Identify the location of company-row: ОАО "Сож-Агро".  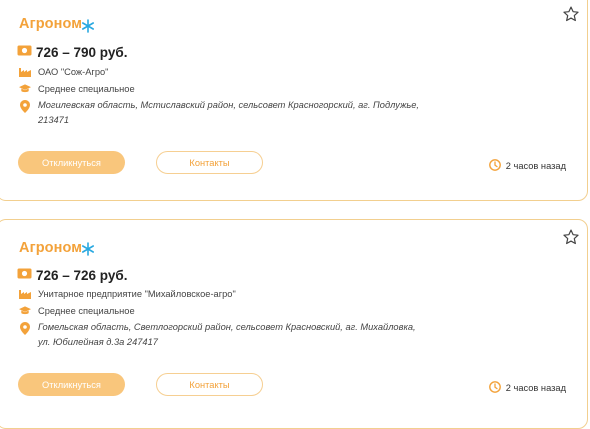
(63, 72).